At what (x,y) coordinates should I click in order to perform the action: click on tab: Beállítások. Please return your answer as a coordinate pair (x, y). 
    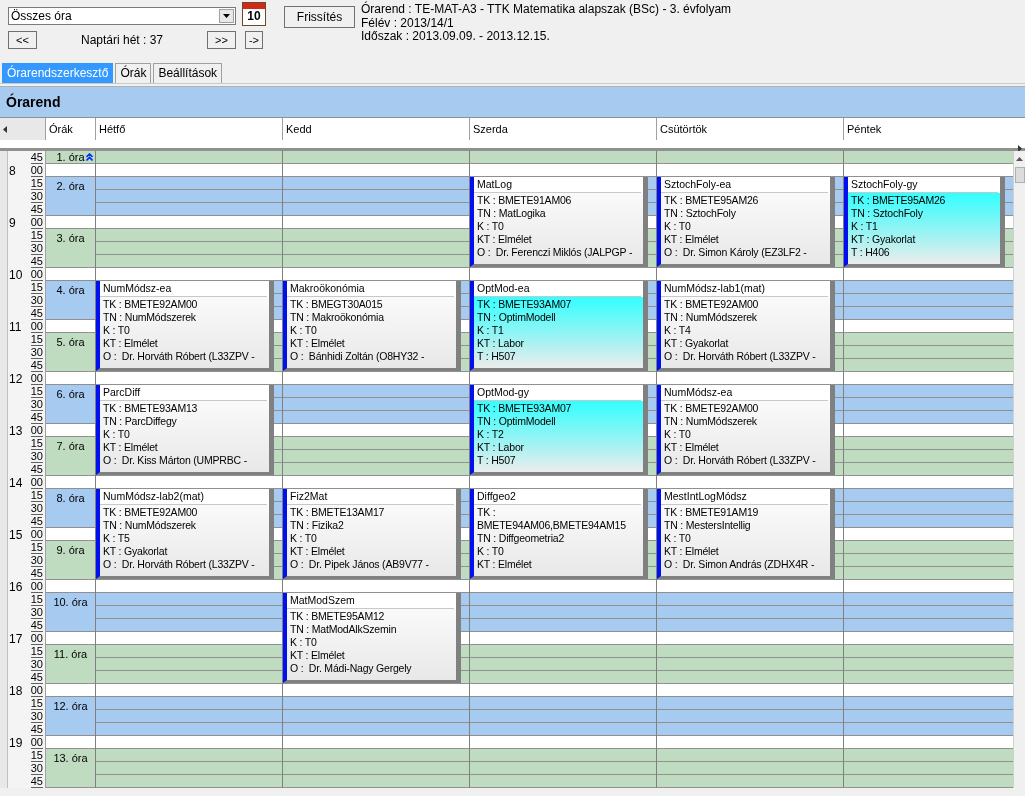
    Looking at the image, I should click on (188, 73).